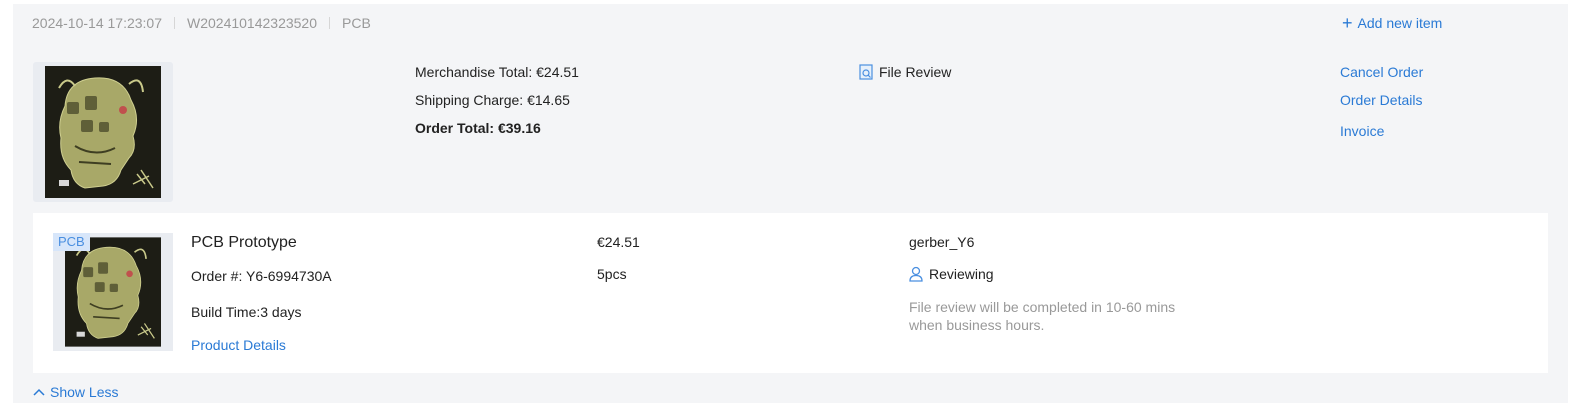  What do you see at coordinates (492, 100) in the screenshot?
I see `shipping-charge: Shipping Charge: €14.65` at bounding box center [492, 100].